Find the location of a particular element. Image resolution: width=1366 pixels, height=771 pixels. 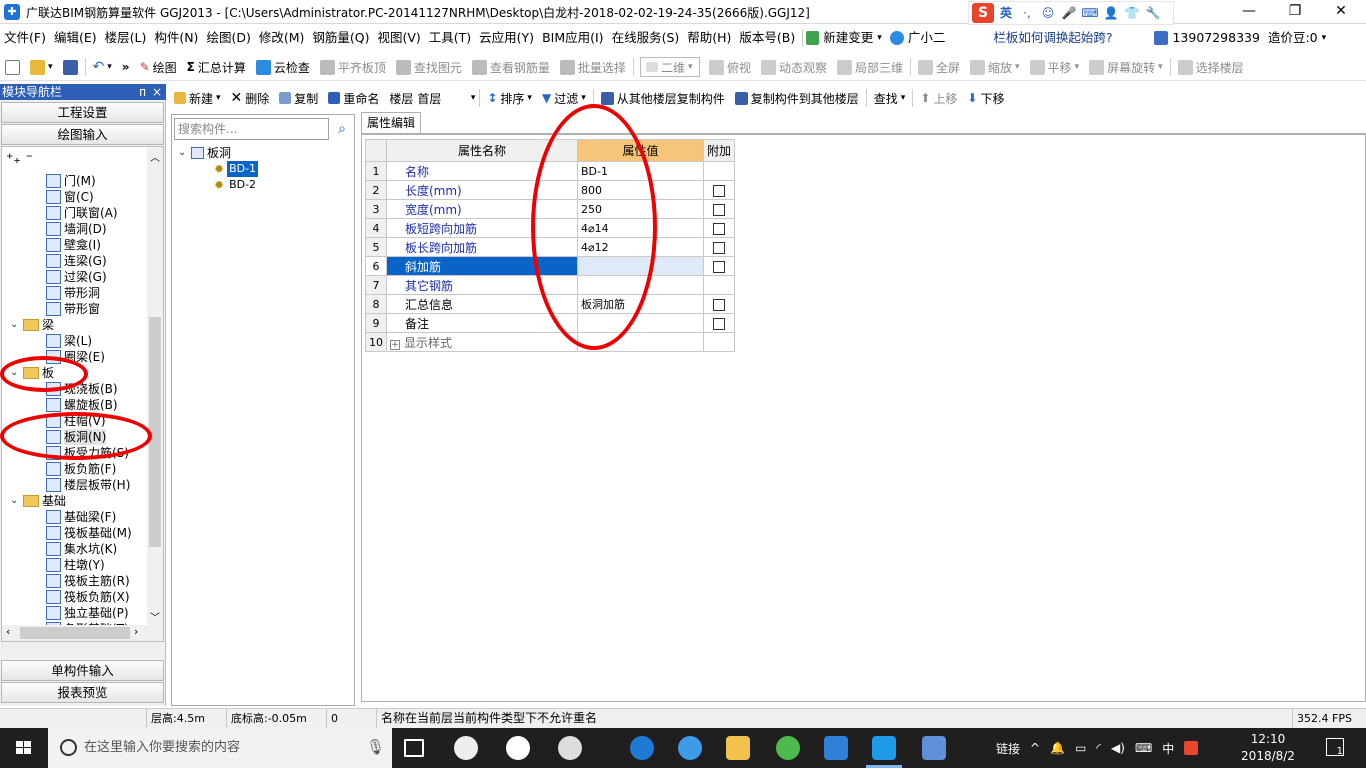

tree-item: 板负筋(F) is located at coordinates (81, 469).